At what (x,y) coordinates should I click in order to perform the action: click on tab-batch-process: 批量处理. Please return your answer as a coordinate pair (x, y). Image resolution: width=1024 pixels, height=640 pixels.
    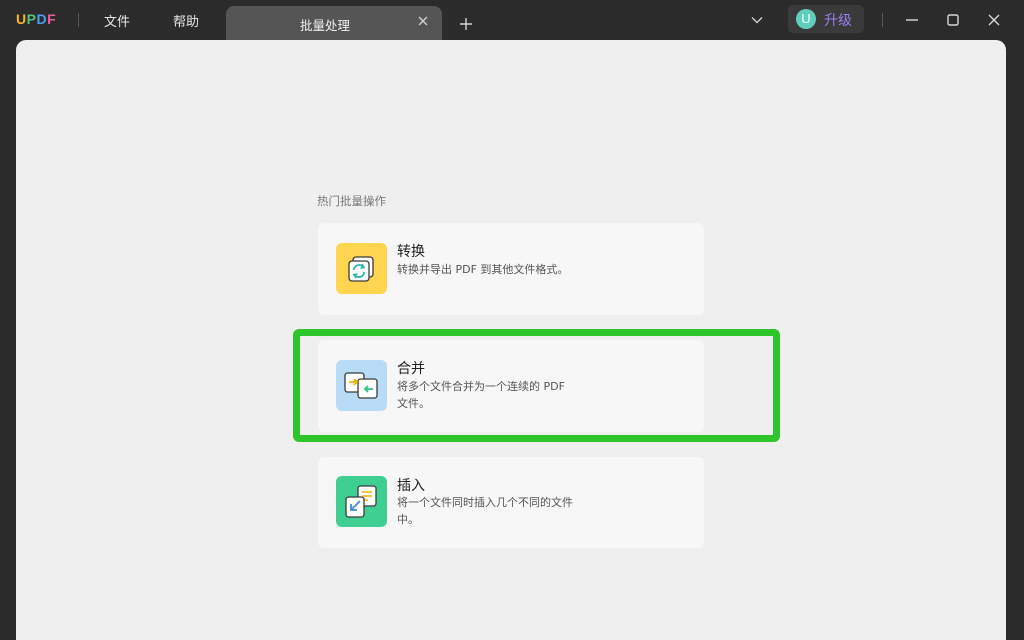
    Looking at the image, I should click on (334, 23).